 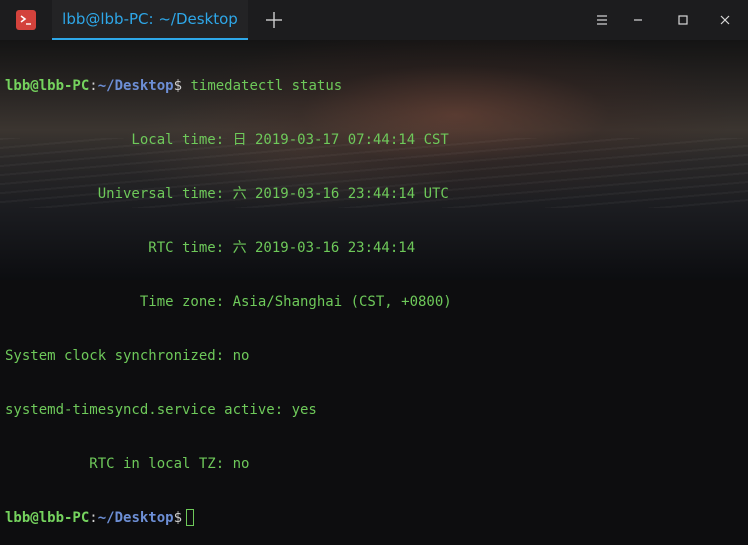 I want to click on prompt-line: lbb@lbb-PC:~/Desktop$, so click(x=228, y=518).